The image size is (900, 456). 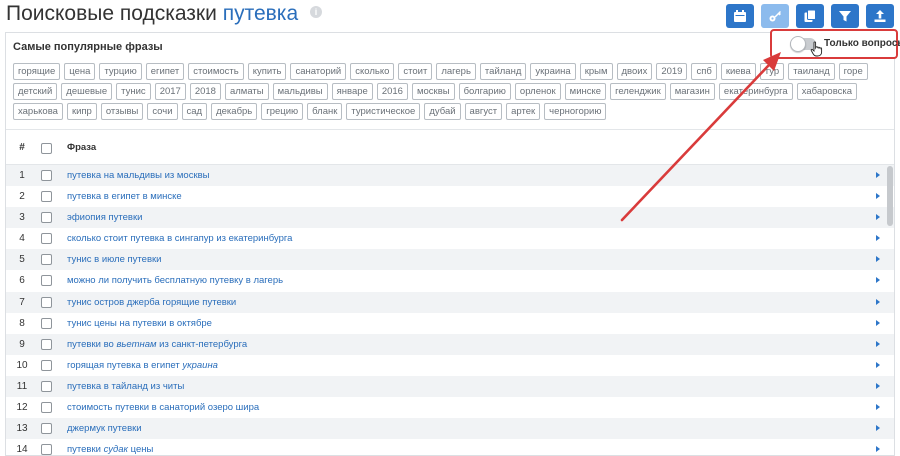 What do you see at coordinates (450, 176) in the screenshot?
I see `table-row: 1 путевка на мальдивы из москвы` at bounding box center [450, 176].